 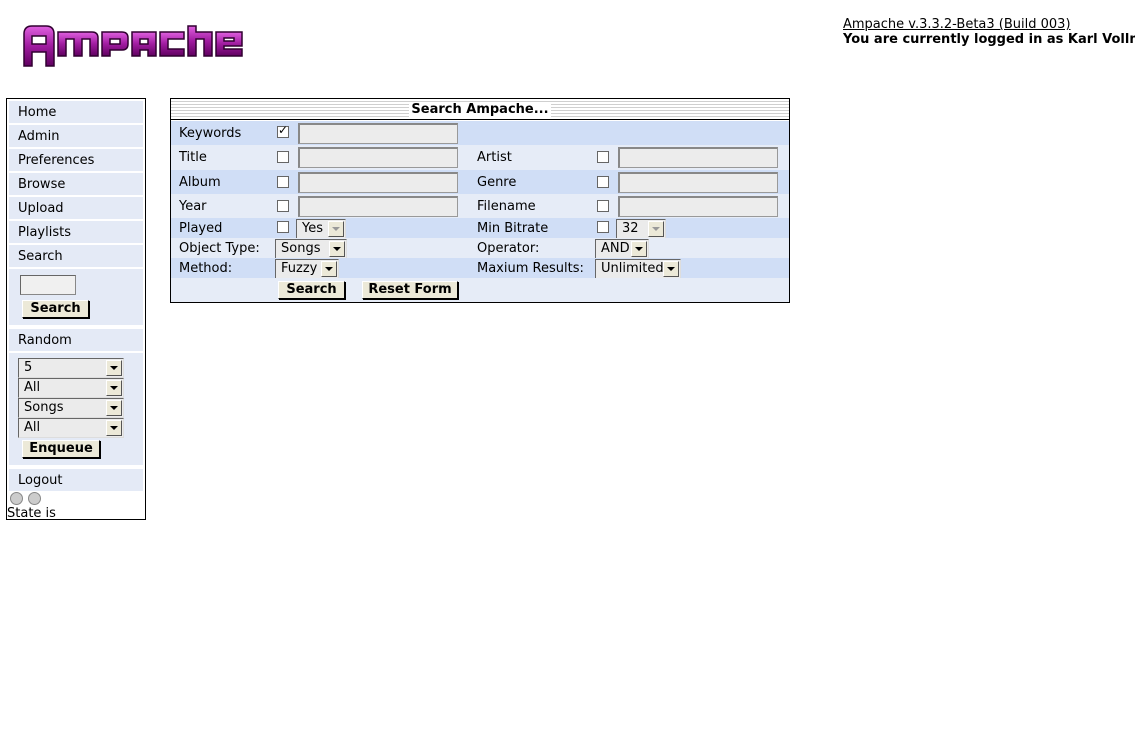 What do you see at coordinates (16, 498) in the screenshot?
I see `stop-icon` at bounding box center [16, 498].